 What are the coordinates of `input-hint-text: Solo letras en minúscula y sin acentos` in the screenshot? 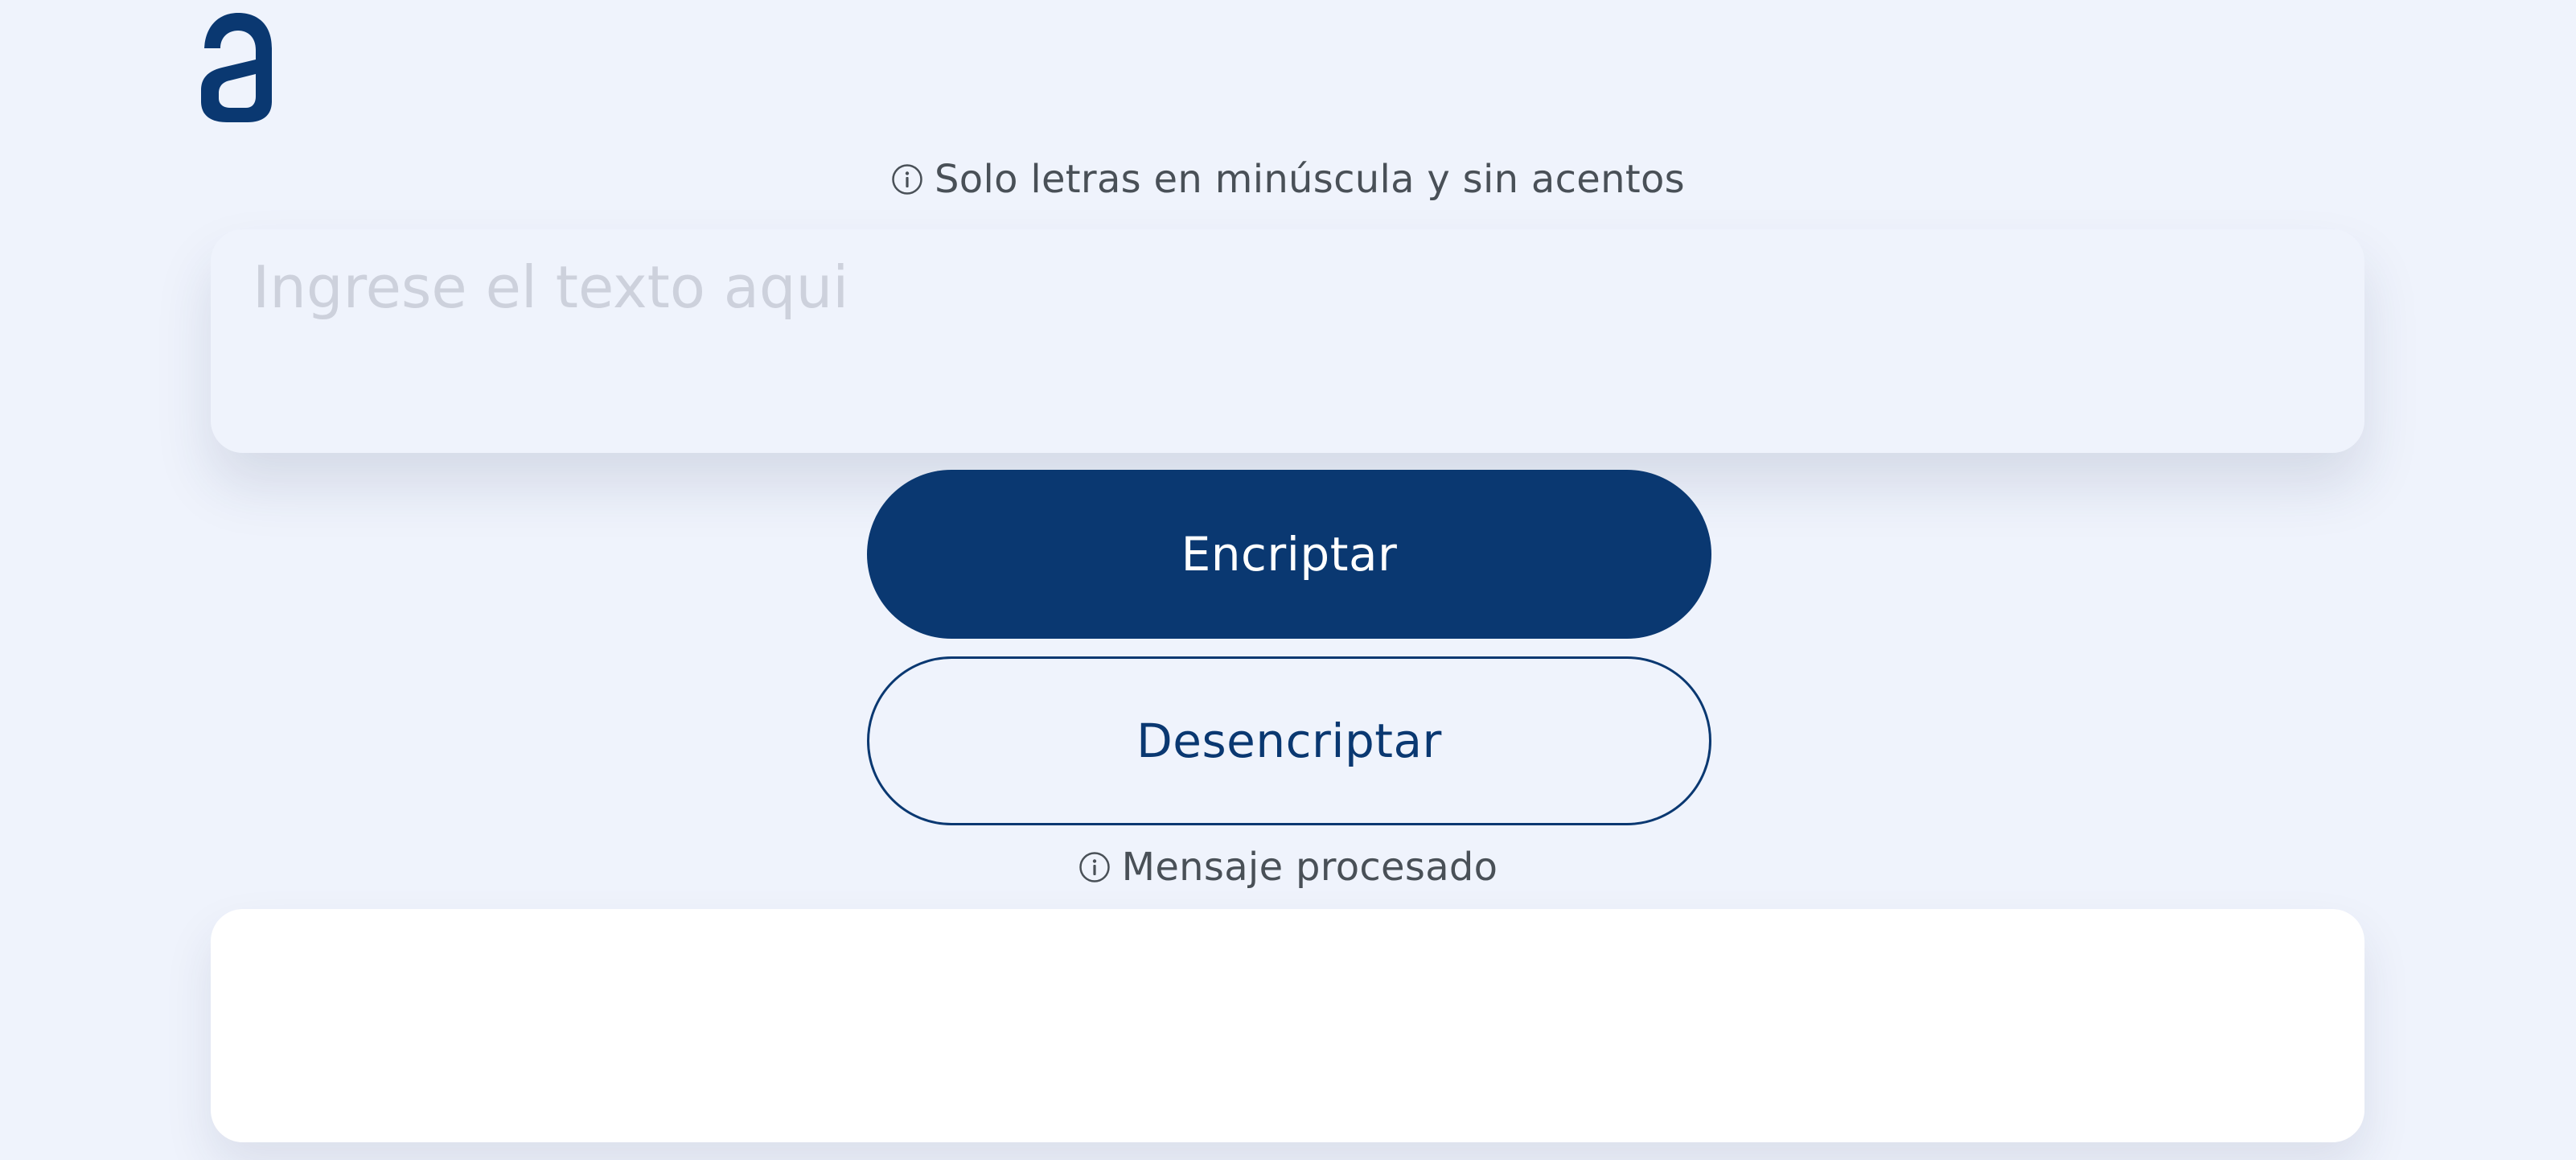 It's located at (1310, 179).